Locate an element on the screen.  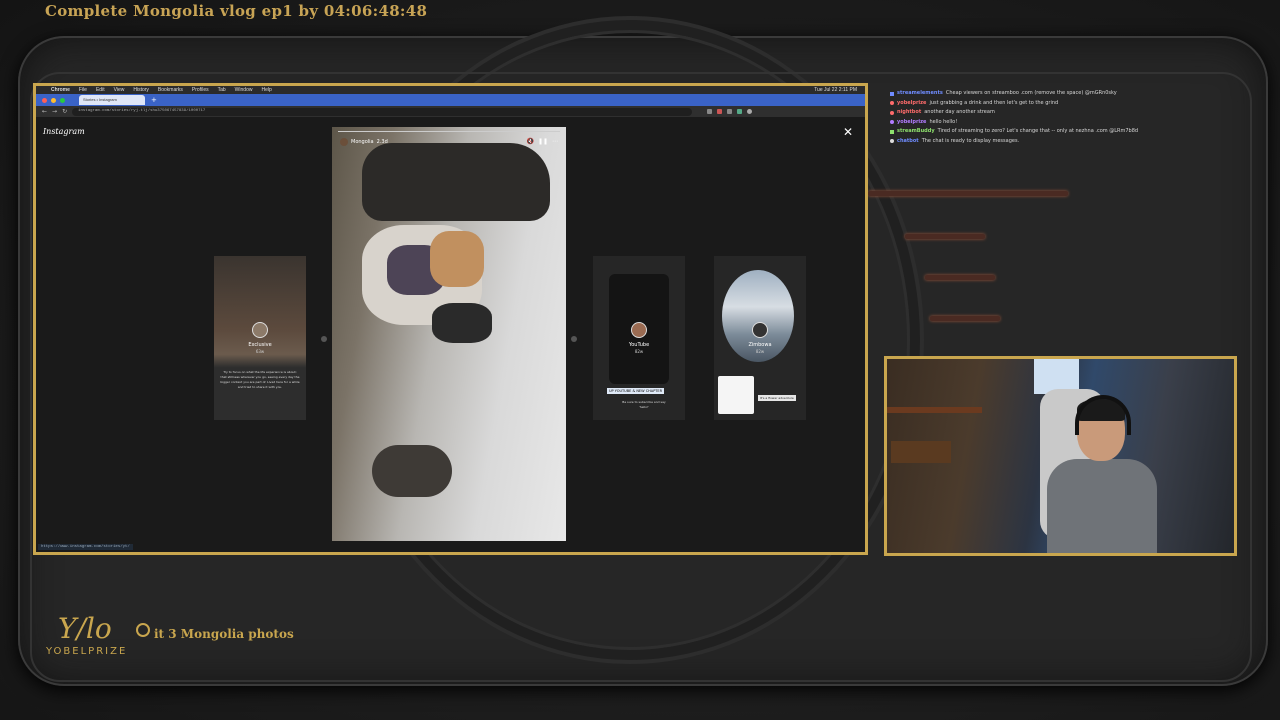
story-card-menu is located at coordinates (736, 395).